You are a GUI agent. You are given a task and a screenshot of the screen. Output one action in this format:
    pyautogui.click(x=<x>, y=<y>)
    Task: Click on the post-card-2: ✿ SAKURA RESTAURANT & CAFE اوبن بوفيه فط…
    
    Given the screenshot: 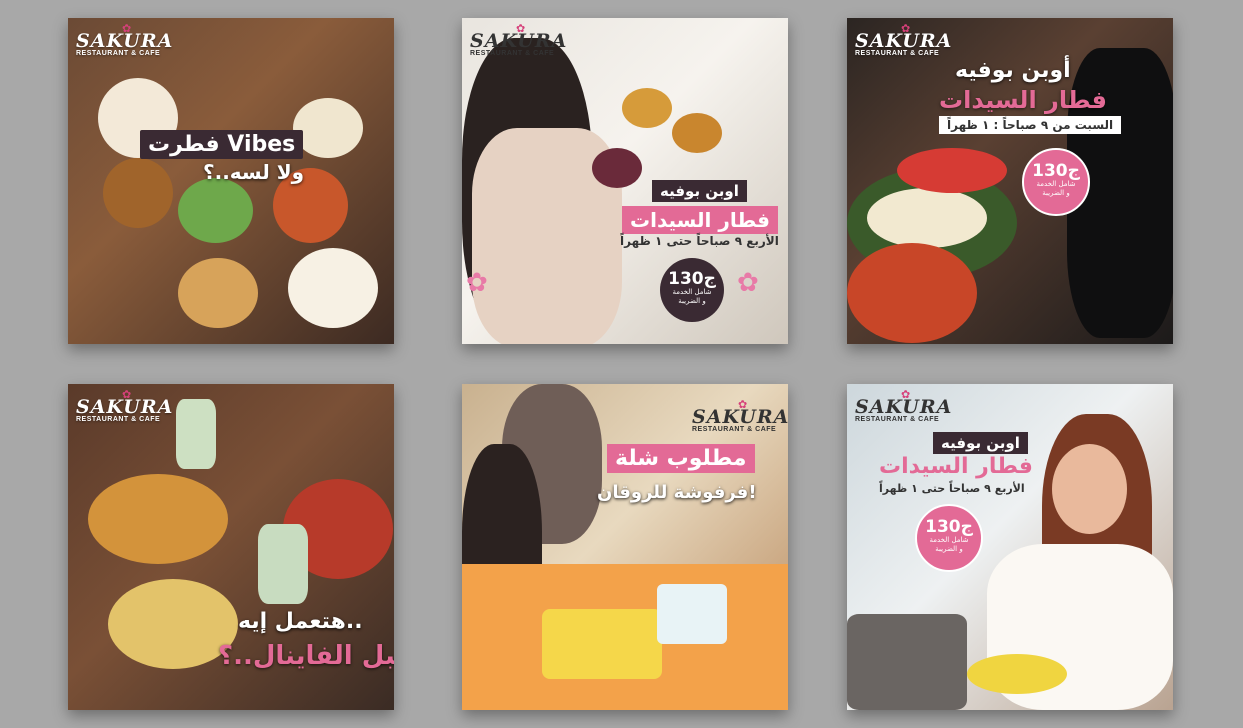 What is the action you would take?
    pyautogui.click(x=625, y=181)
    